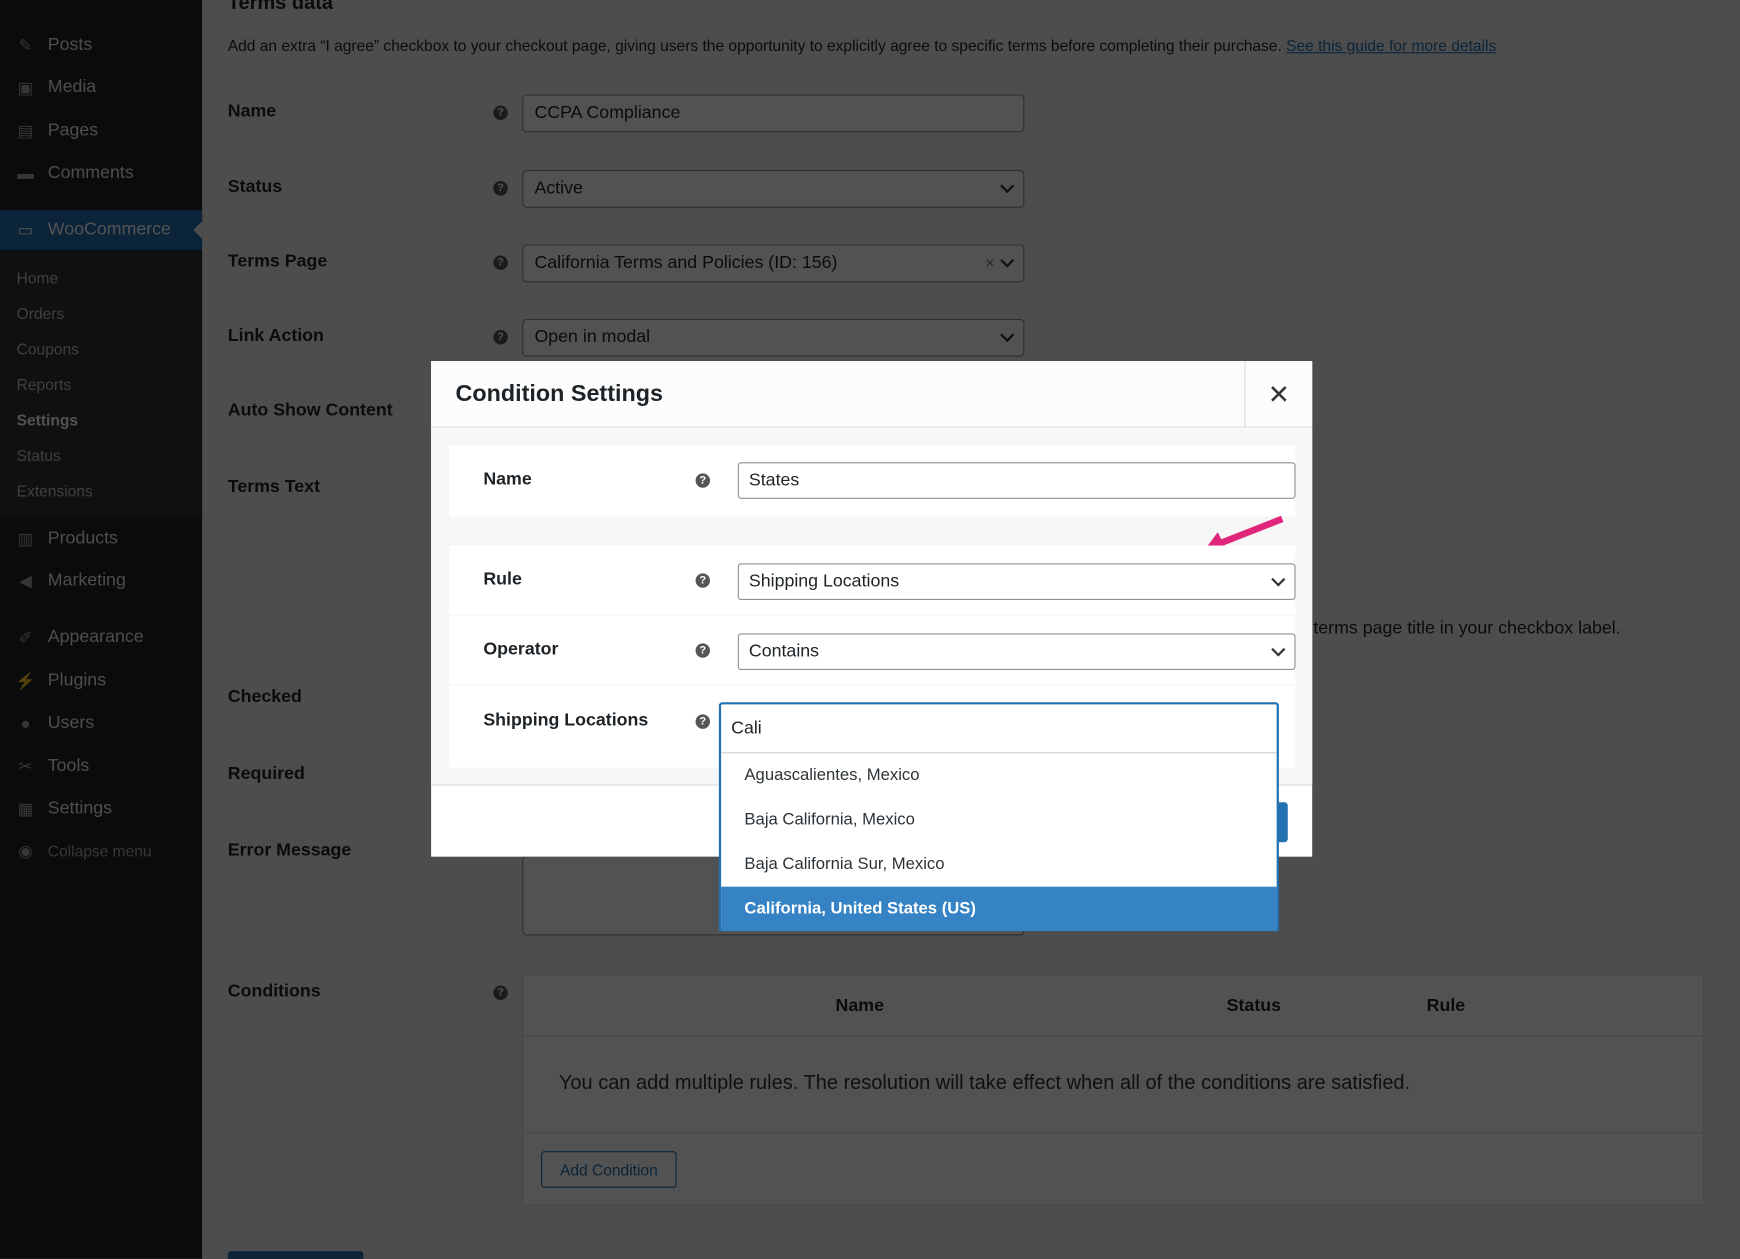 The height and width of the screenshot is (1259, 1740). Describe the element at coordinates (1467, 628) in the screenshot. I see `terms-hint: terms page title in your checkbox label.` at that location.